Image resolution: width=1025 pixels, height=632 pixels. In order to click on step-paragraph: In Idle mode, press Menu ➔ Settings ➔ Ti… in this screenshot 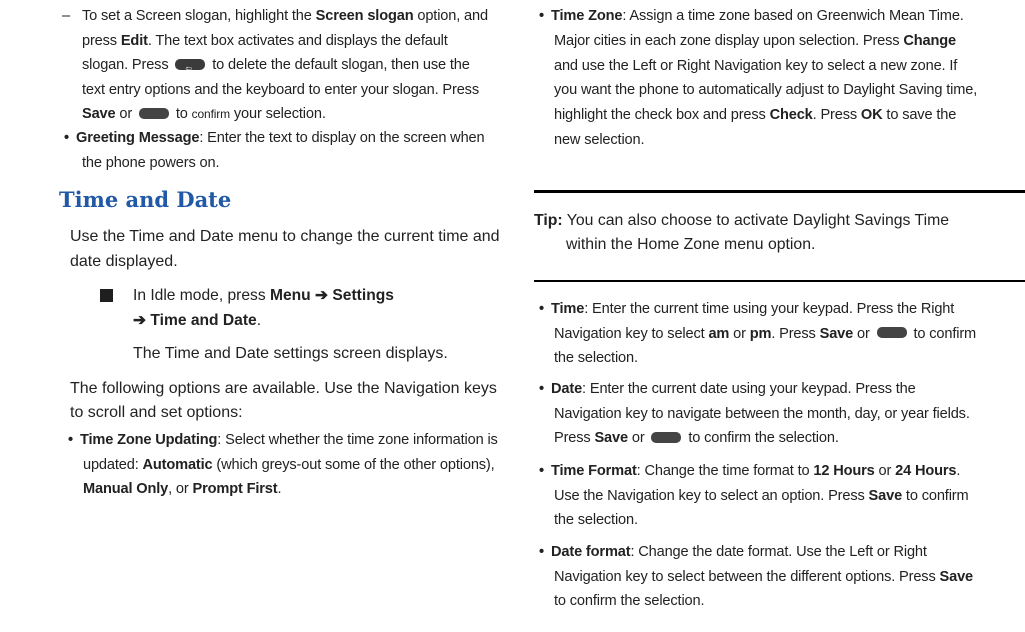, I will do `click(263, 308)`.